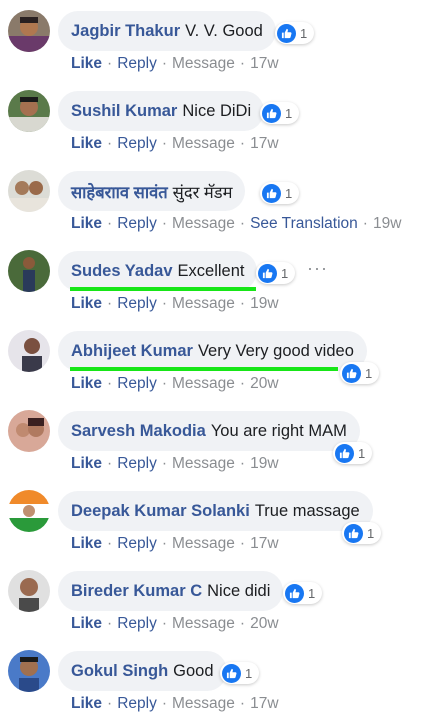 The height and width of the screenshot is (722, 424). What do you see at coordinates (160, 511) in the screenshot?
I see `commenter-name: Deepak Kumar Solanki` at bounding box center [160, 511].